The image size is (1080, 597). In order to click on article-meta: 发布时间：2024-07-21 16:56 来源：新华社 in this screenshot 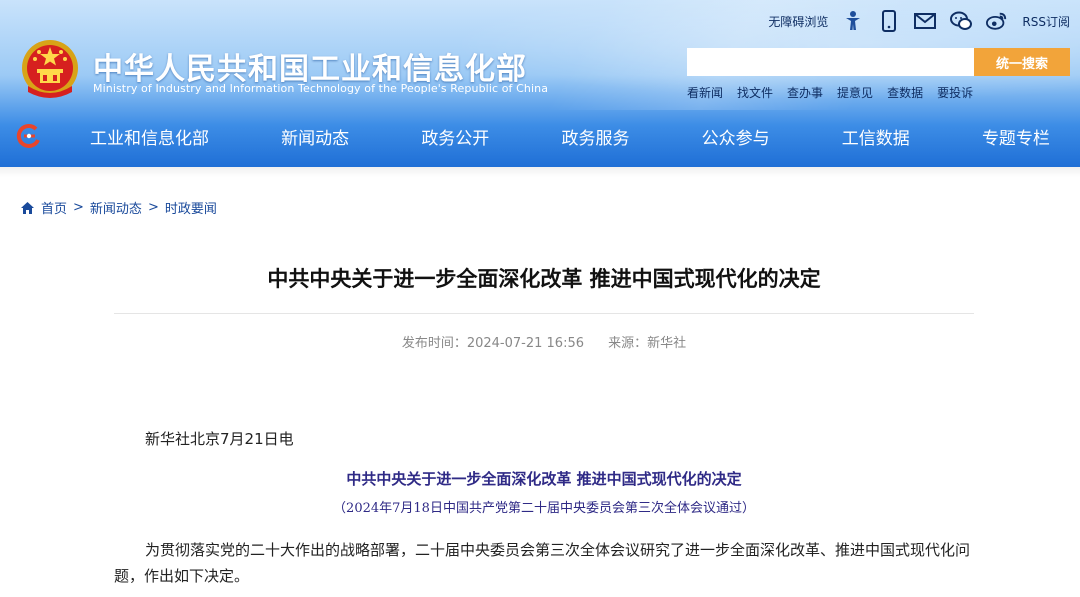, I will do `click(544, 341)`.